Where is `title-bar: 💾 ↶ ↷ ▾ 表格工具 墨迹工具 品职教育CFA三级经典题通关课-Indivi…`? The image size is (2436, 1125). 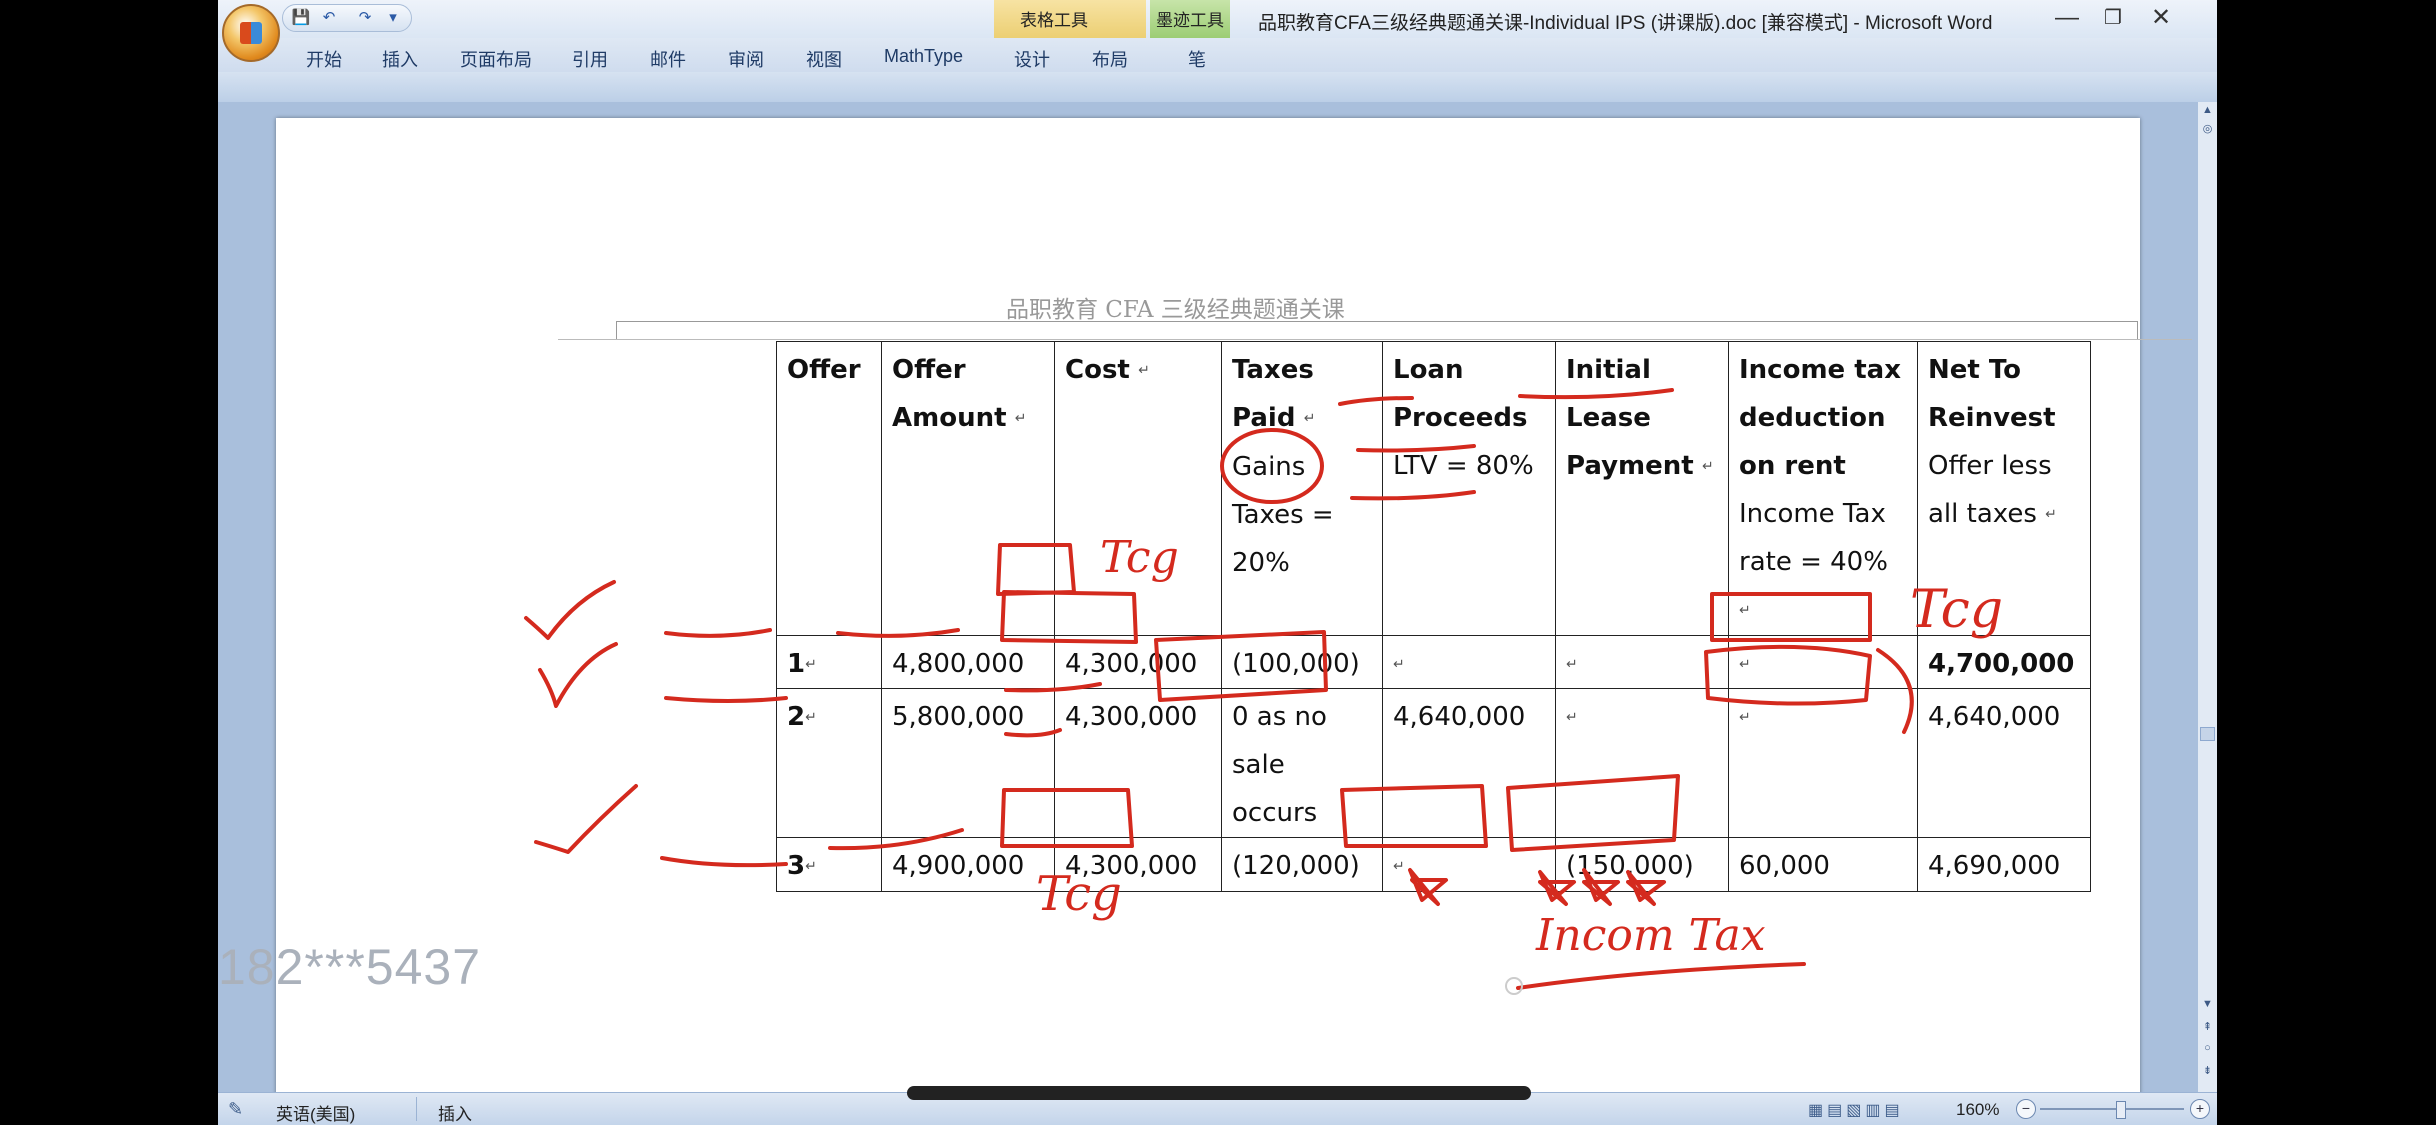
title-bar: 💾 ↶ ↷ ▾ 表格工具 墨迹工具 品职教育CFA三级经典题通关课-Indivi… is located at coordinates (1217, 19).